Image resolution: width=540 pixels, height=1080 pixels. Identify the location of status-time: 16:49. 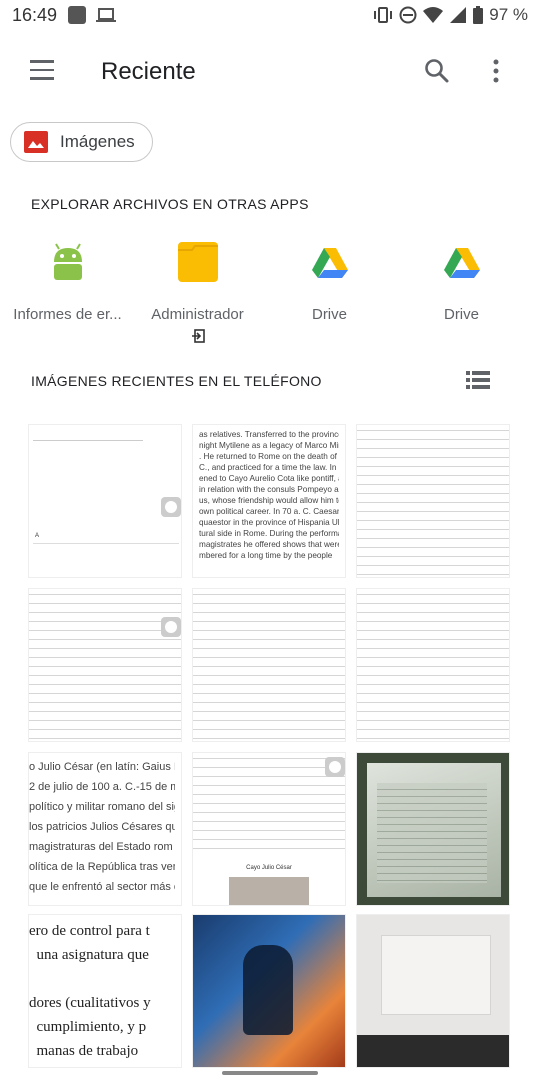
(35, 15).